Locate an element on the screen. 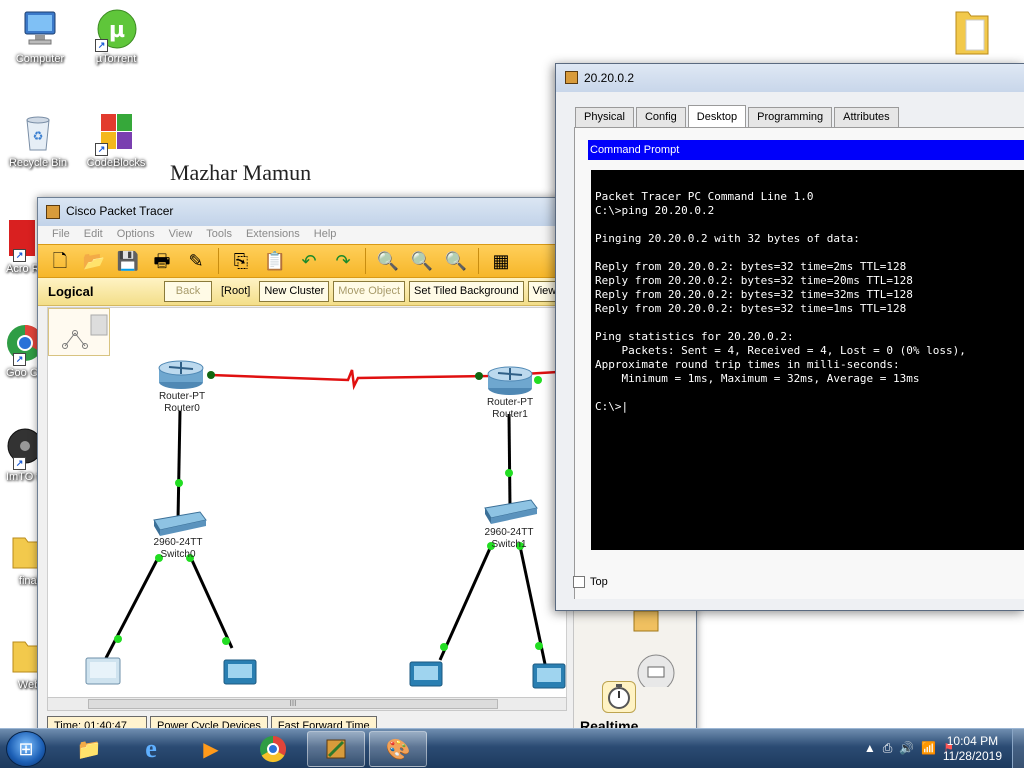  new-cluster-button: New Cluster is located at coordinates (294, 291).